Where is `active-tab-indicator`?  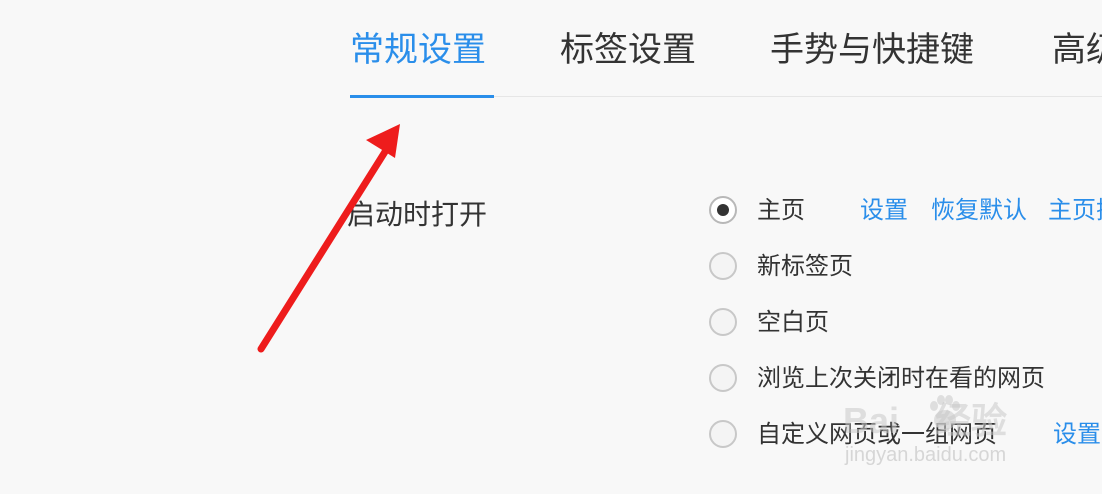
active-tab-indicator is located at coordinates (422, 96).